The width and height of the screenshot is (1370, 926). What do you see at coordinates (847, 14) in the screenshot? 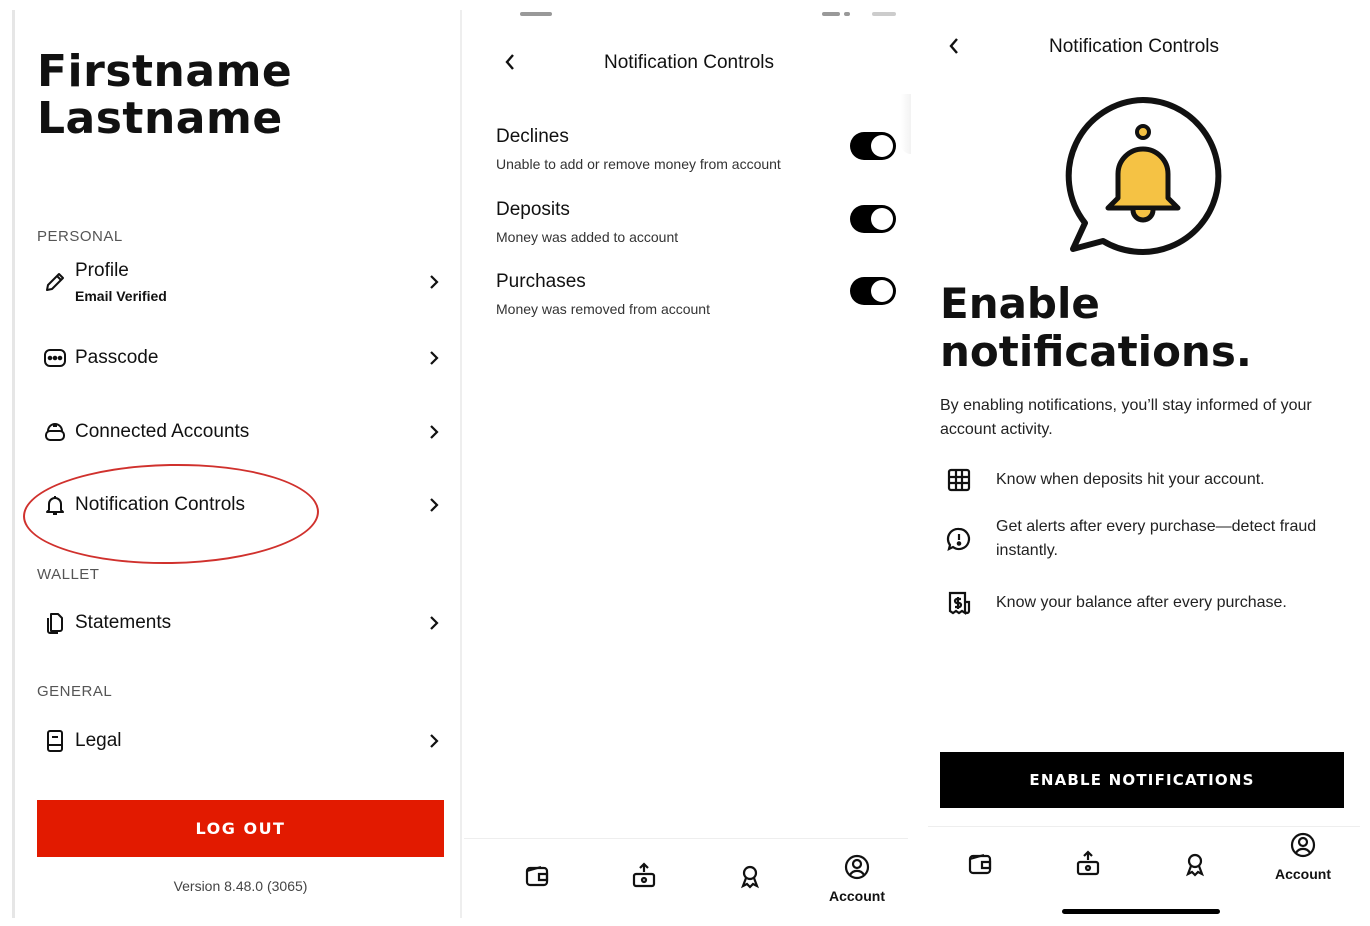
I see `wifi-icon` at bounding box center [847, 14].